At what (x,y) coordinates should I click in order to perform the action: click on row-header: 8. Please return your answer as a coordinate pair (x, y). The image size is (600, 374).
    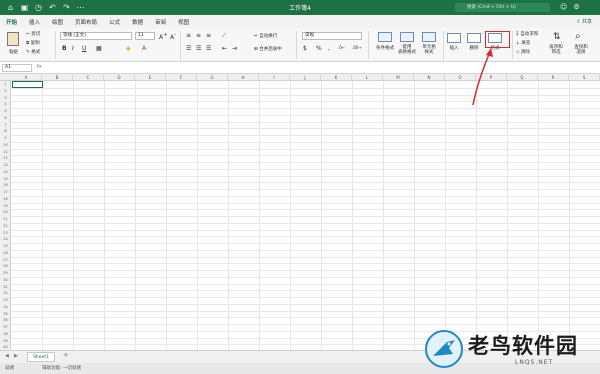
    Looking at the image, I should click on (5, 131).